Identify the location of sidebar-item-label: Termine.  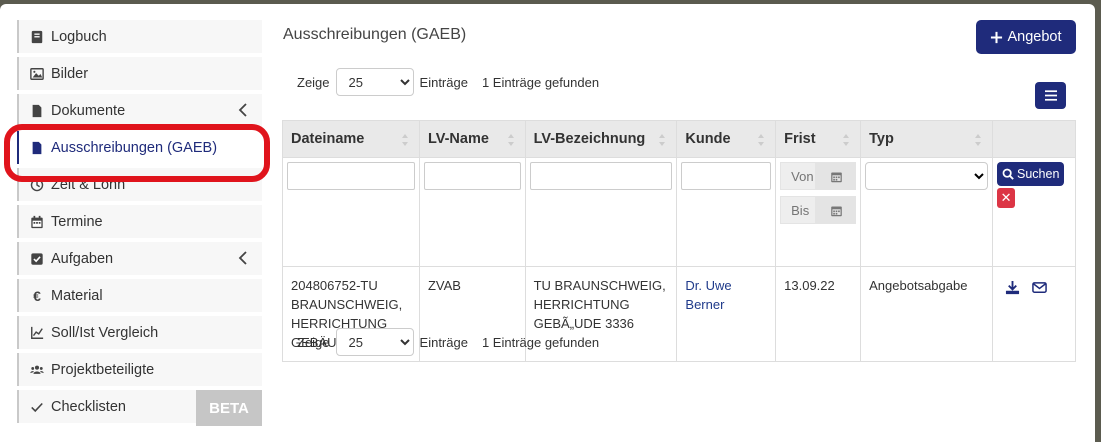
(77, 221).